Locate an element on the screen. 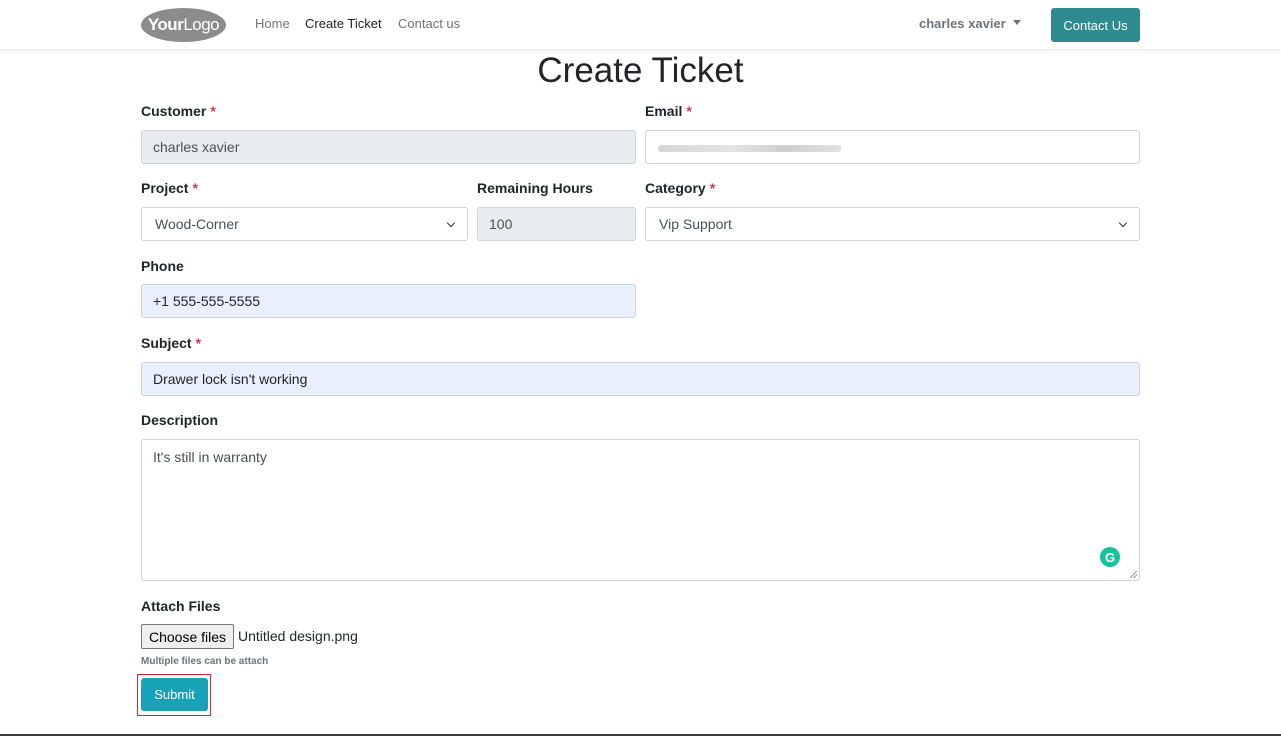 The height and width of the screenshot is (736, 1281). submit-button: Submit is located at coordinates (174, 694).